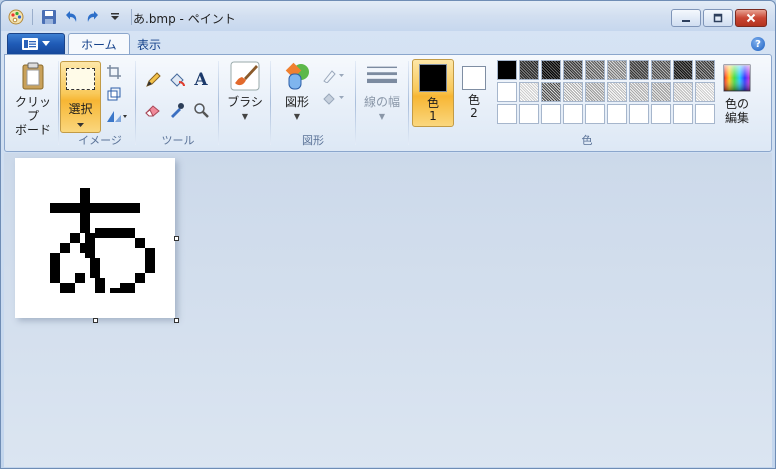  I want to click on size-label: 線の幅, so click(381, 102).